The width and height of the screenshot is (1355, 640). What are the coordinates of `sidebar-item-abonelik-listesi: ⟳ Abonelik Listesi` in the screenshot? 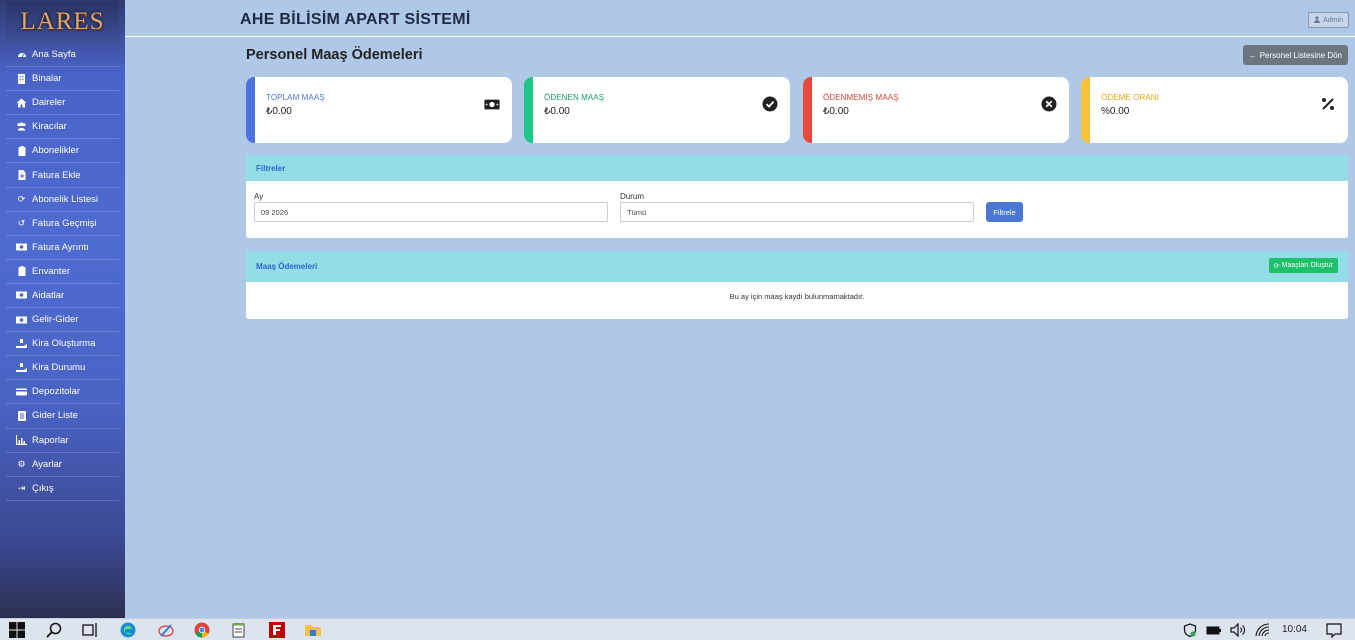 It's located at (62, 200).